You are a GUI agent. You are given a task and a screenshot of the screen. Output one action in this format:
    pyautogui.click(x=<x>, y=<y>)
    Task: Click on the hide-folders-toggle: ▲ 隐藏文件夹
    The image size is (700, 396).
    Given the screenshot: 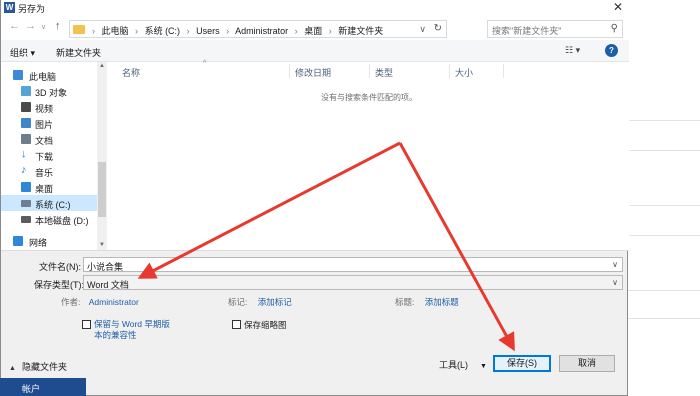 What is the action you would take?
    pyautogui.click(x=38, y=366)
    